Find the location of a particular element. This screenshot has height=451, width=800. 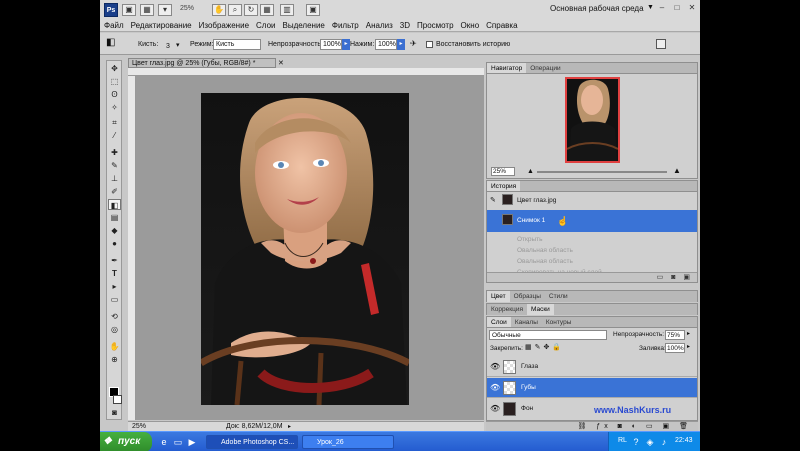

tab-layers: Слои is located at coordinates (499, 322).